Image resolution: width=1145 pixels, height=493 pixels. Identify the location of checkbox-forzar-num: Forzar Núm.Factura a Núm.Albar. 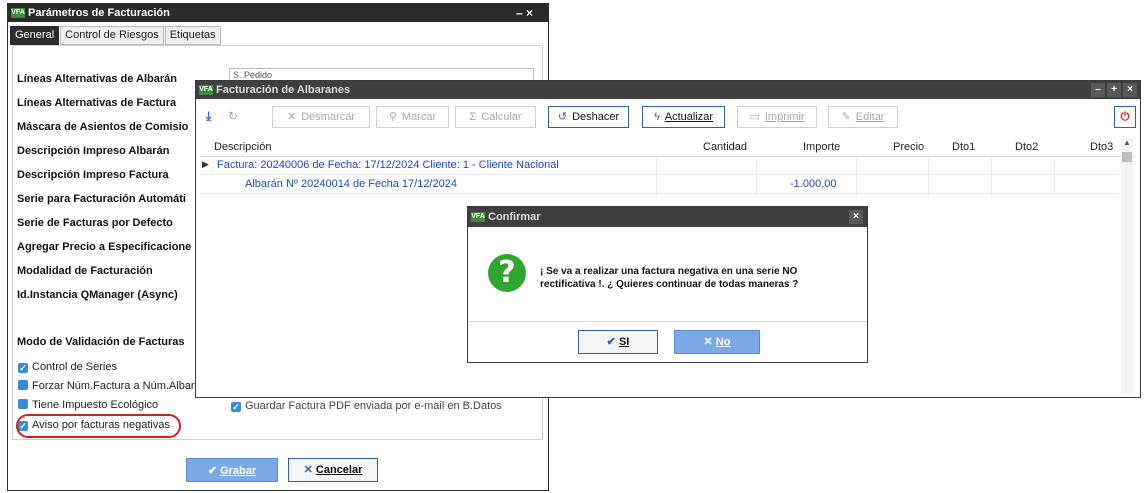
(106, 386).